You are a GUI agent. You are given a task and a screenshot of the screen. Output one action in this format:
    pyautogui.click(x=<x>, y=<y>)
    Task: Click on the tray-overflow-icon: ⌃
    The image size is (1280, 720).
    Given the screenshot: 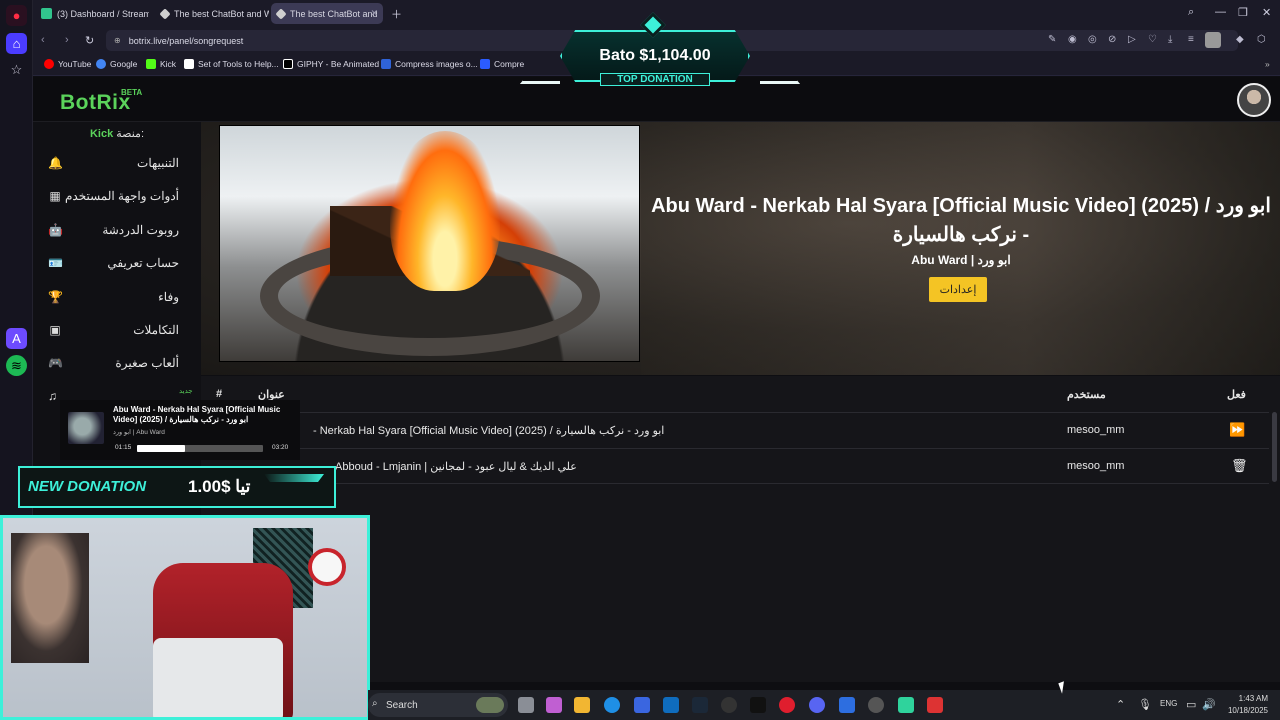 What is the action you would take?
    pyautogui.click(x=1120, y=704)
    